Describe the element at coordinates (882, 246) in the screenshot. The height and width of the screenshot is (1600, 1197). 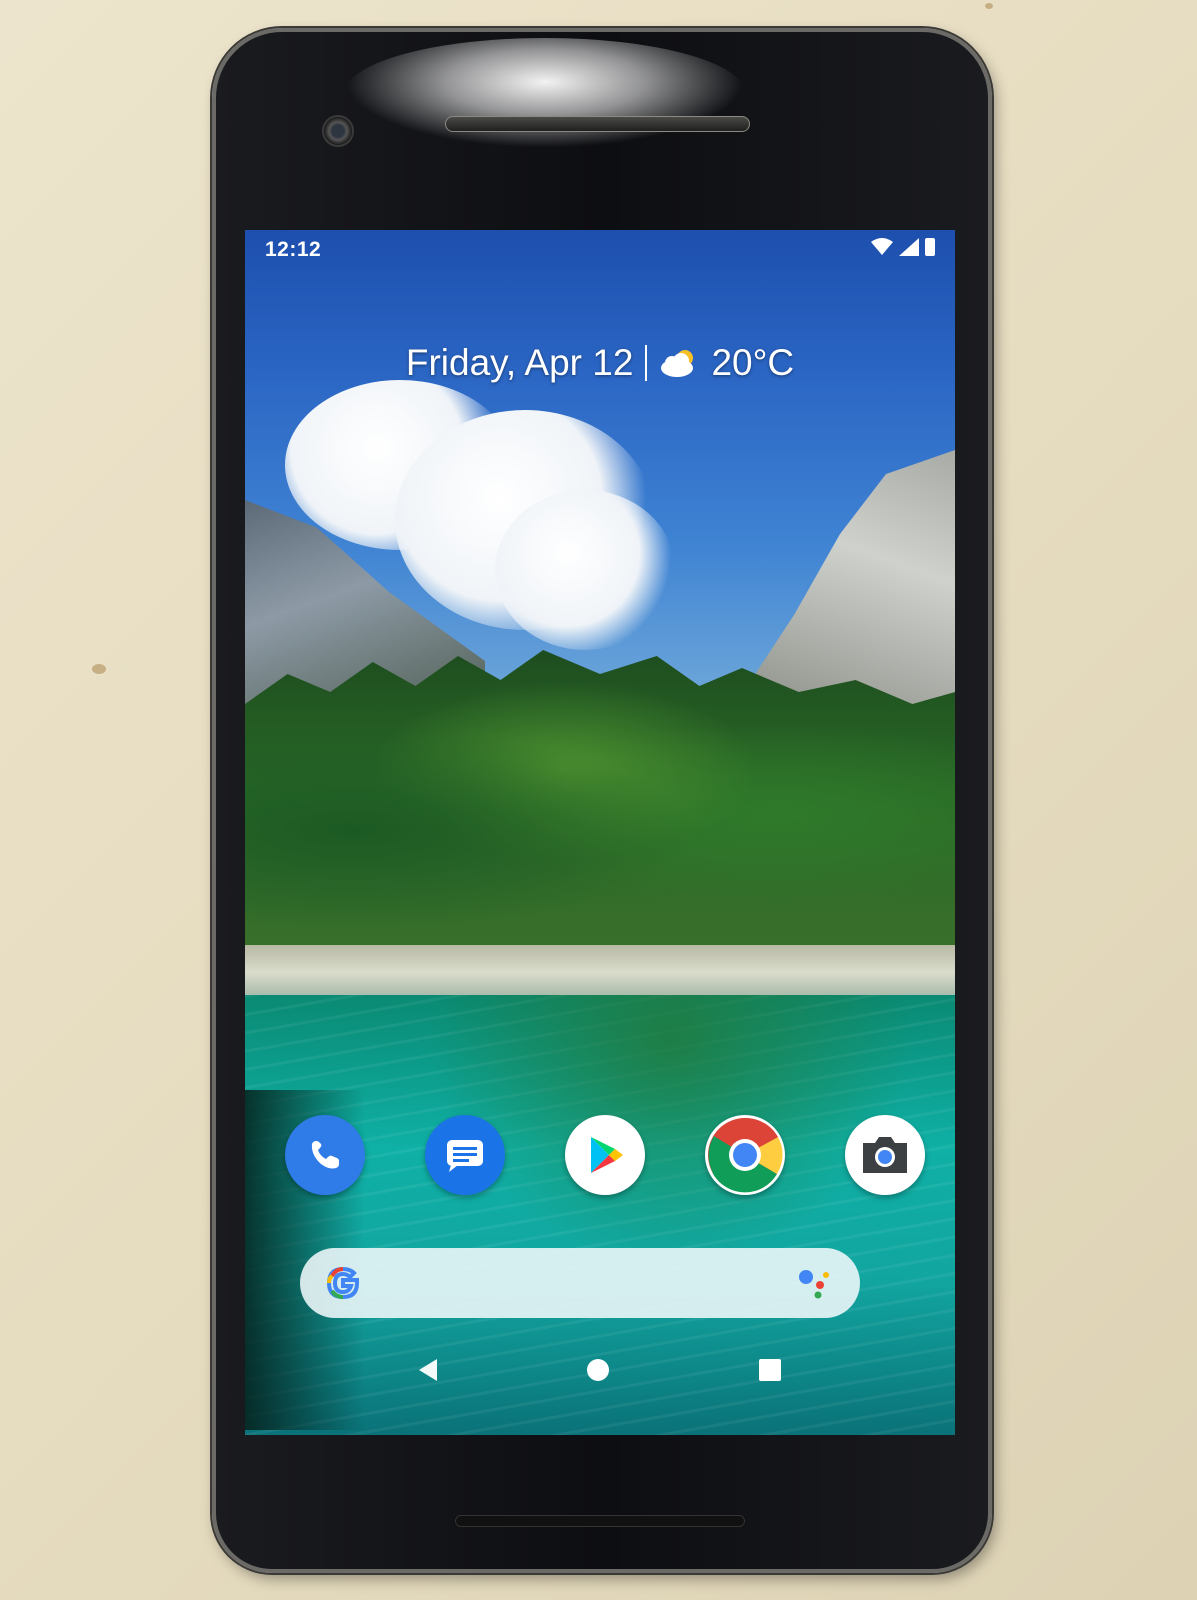
I see `wifi-icon` at that location.